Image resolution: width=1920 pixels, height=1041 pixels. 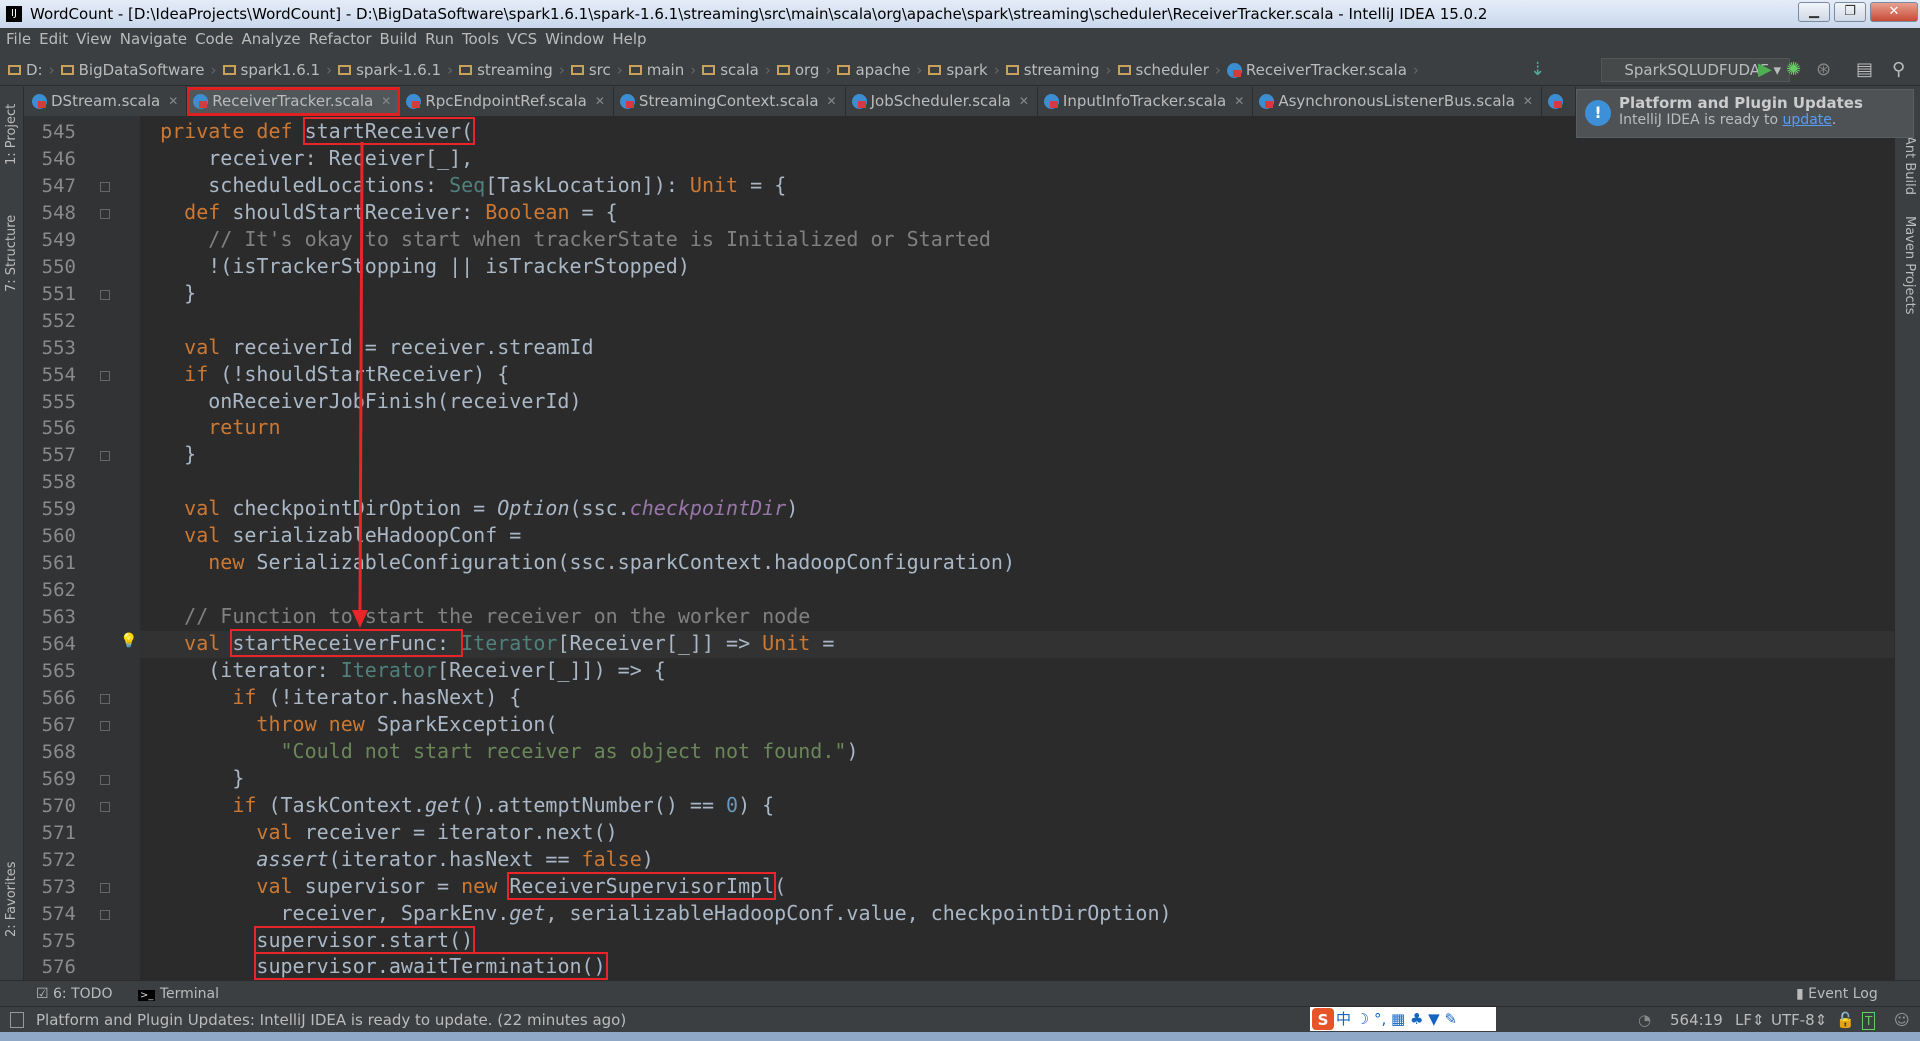 I want to click on close-button: ✕, so click(x=1894, y=12).